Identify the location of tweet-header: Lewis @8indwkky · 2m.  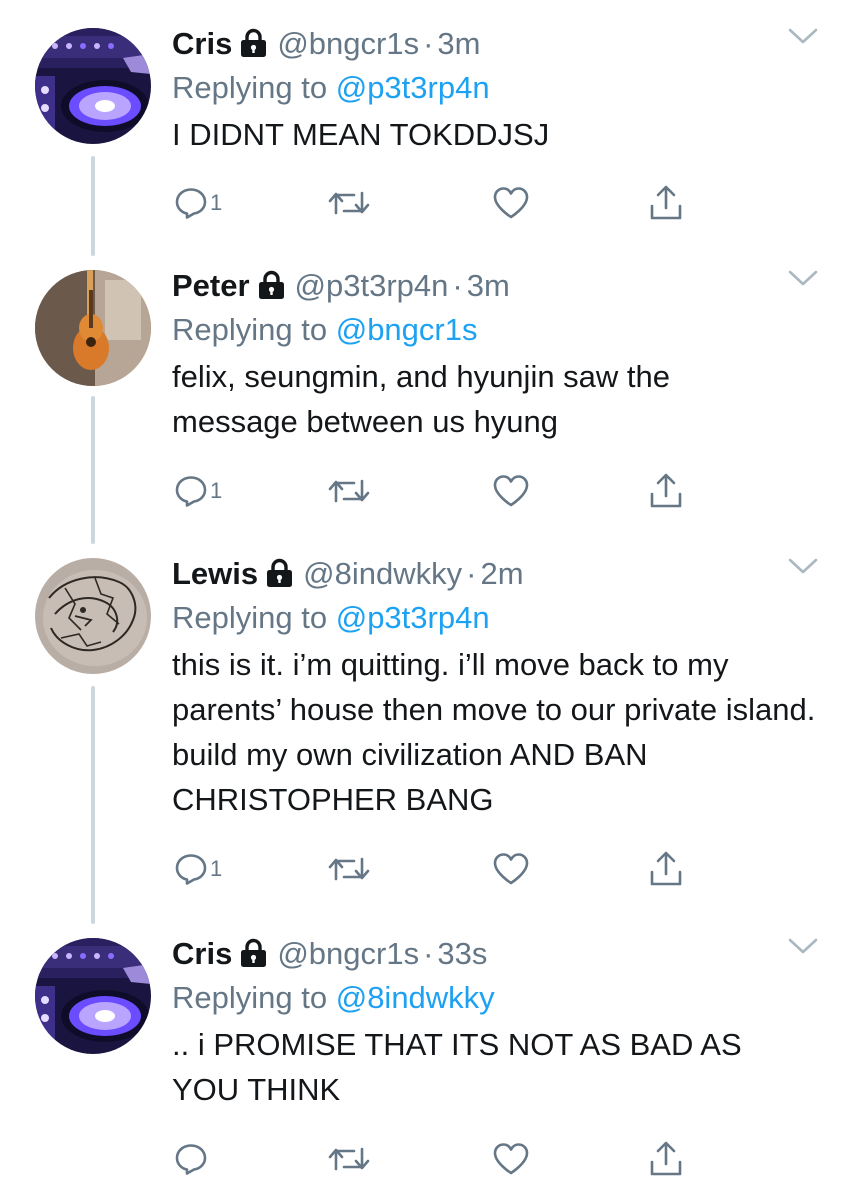
(496, 574).